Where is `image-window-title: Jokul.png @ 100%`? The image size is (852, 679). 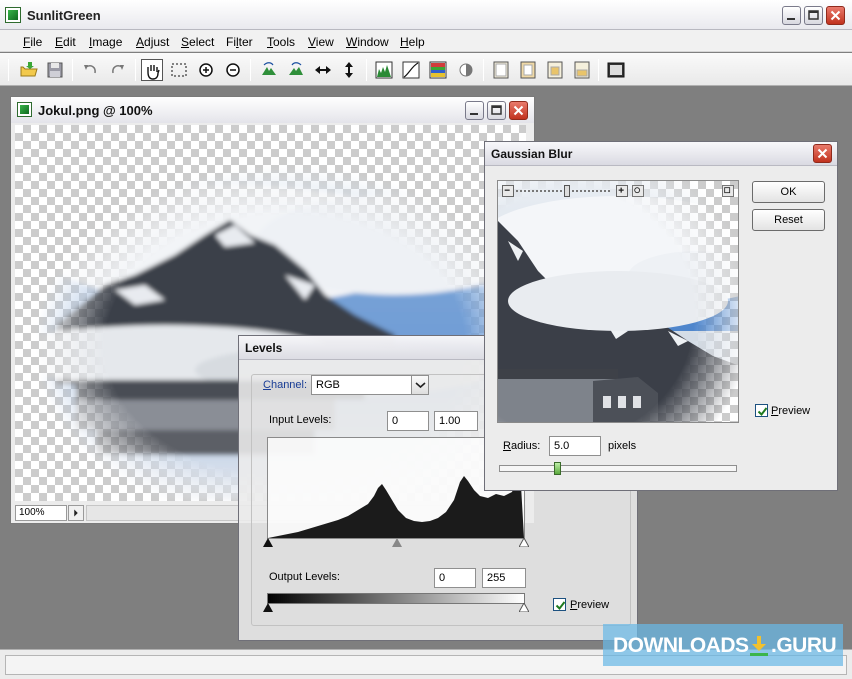
image-window-title: Jokul.png @ 100% is located at coordinates (95, 110).